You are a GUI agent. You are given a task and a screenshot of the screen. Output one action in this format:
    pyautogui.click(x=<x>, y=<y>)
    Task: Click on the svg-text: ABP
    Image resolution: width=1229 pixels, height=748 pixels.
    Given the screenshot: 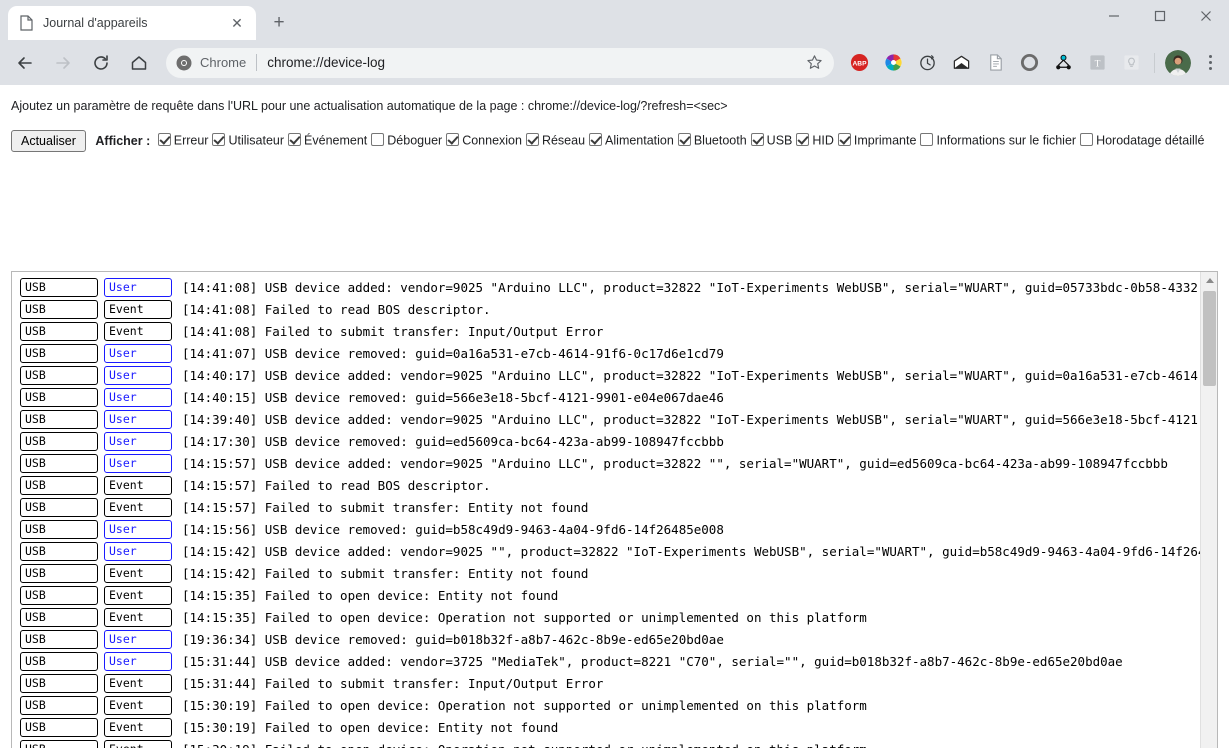 What is the action you would take?
    pyautogui.click(x=859, y=64)
    